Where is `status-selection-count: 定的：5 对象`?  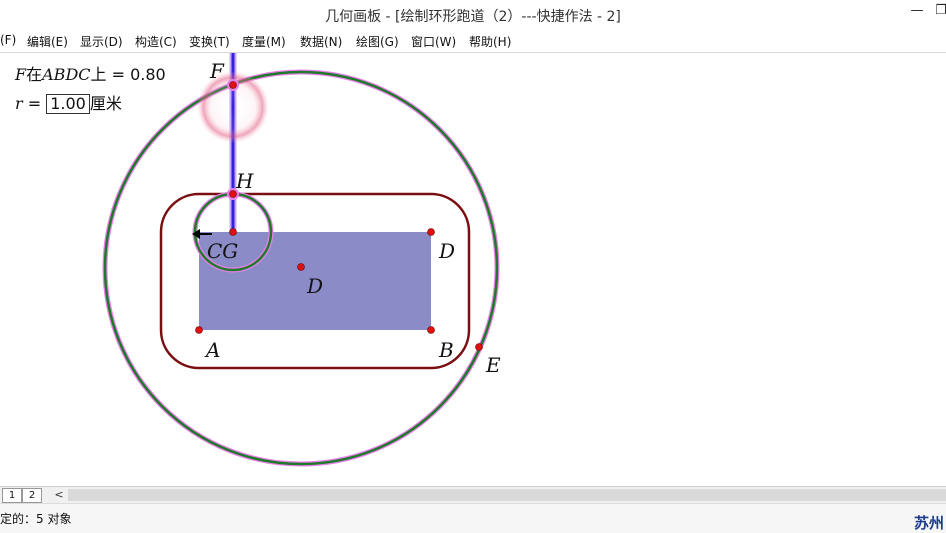 status-selection-count: 定的：5 对象 is located at coordinates (36, 519).